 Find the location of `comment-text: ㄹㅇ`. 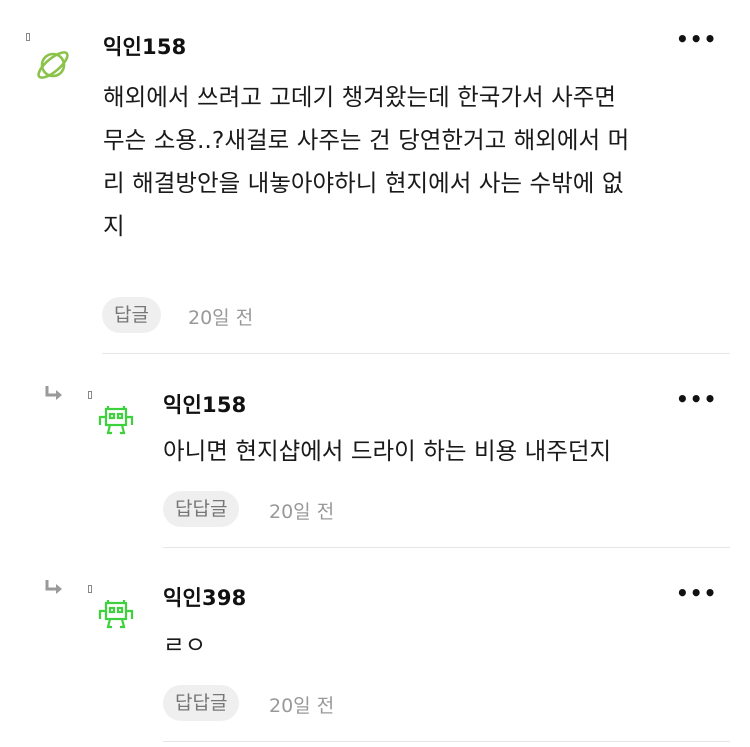

comment-text: ㄹㅇ is located at coordinates (448, 645).